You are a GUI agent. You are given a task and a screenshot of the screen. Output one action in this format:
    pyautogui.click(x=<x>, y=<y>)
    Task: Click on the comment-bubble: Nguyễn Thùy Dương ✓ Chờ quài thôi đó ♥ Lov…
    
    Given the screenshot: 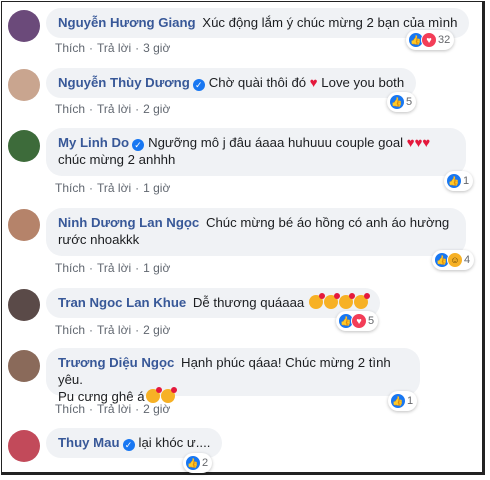 What is the action you would take?
    pyautogui.click(x=231, y=83)
    